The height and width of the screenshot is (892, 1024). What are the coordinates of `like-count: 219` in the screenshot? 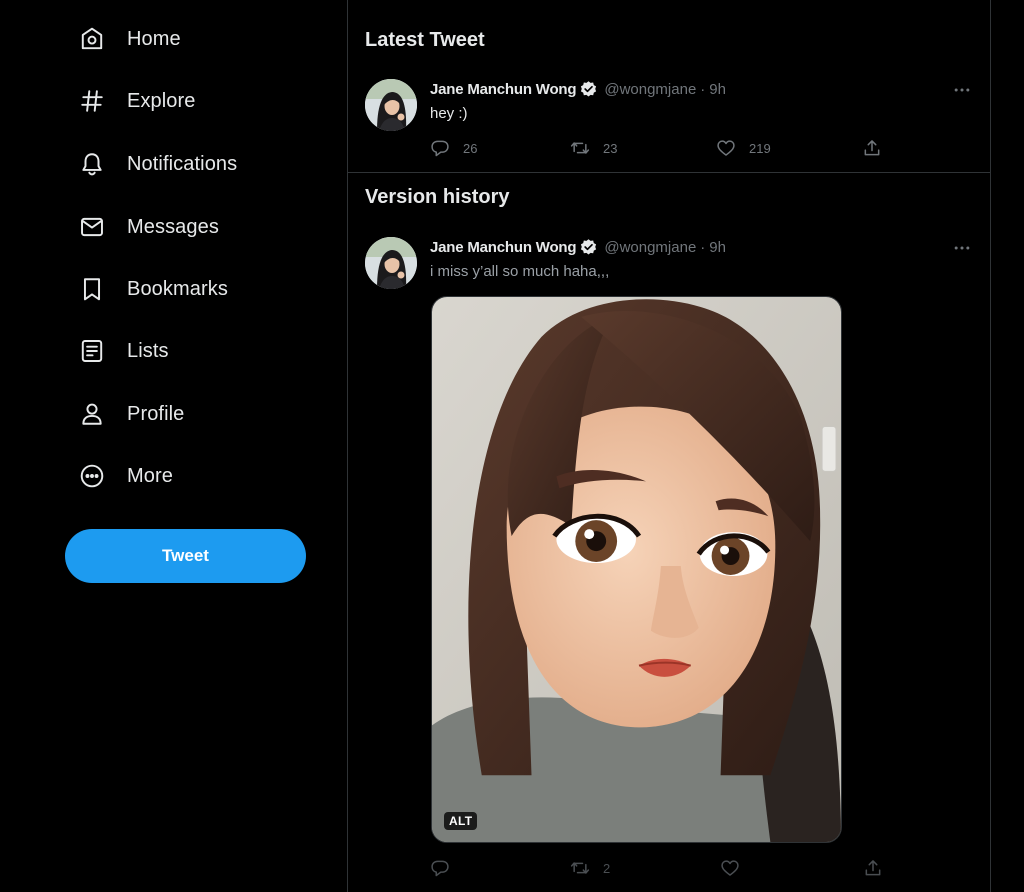 It's located at (760, 148).